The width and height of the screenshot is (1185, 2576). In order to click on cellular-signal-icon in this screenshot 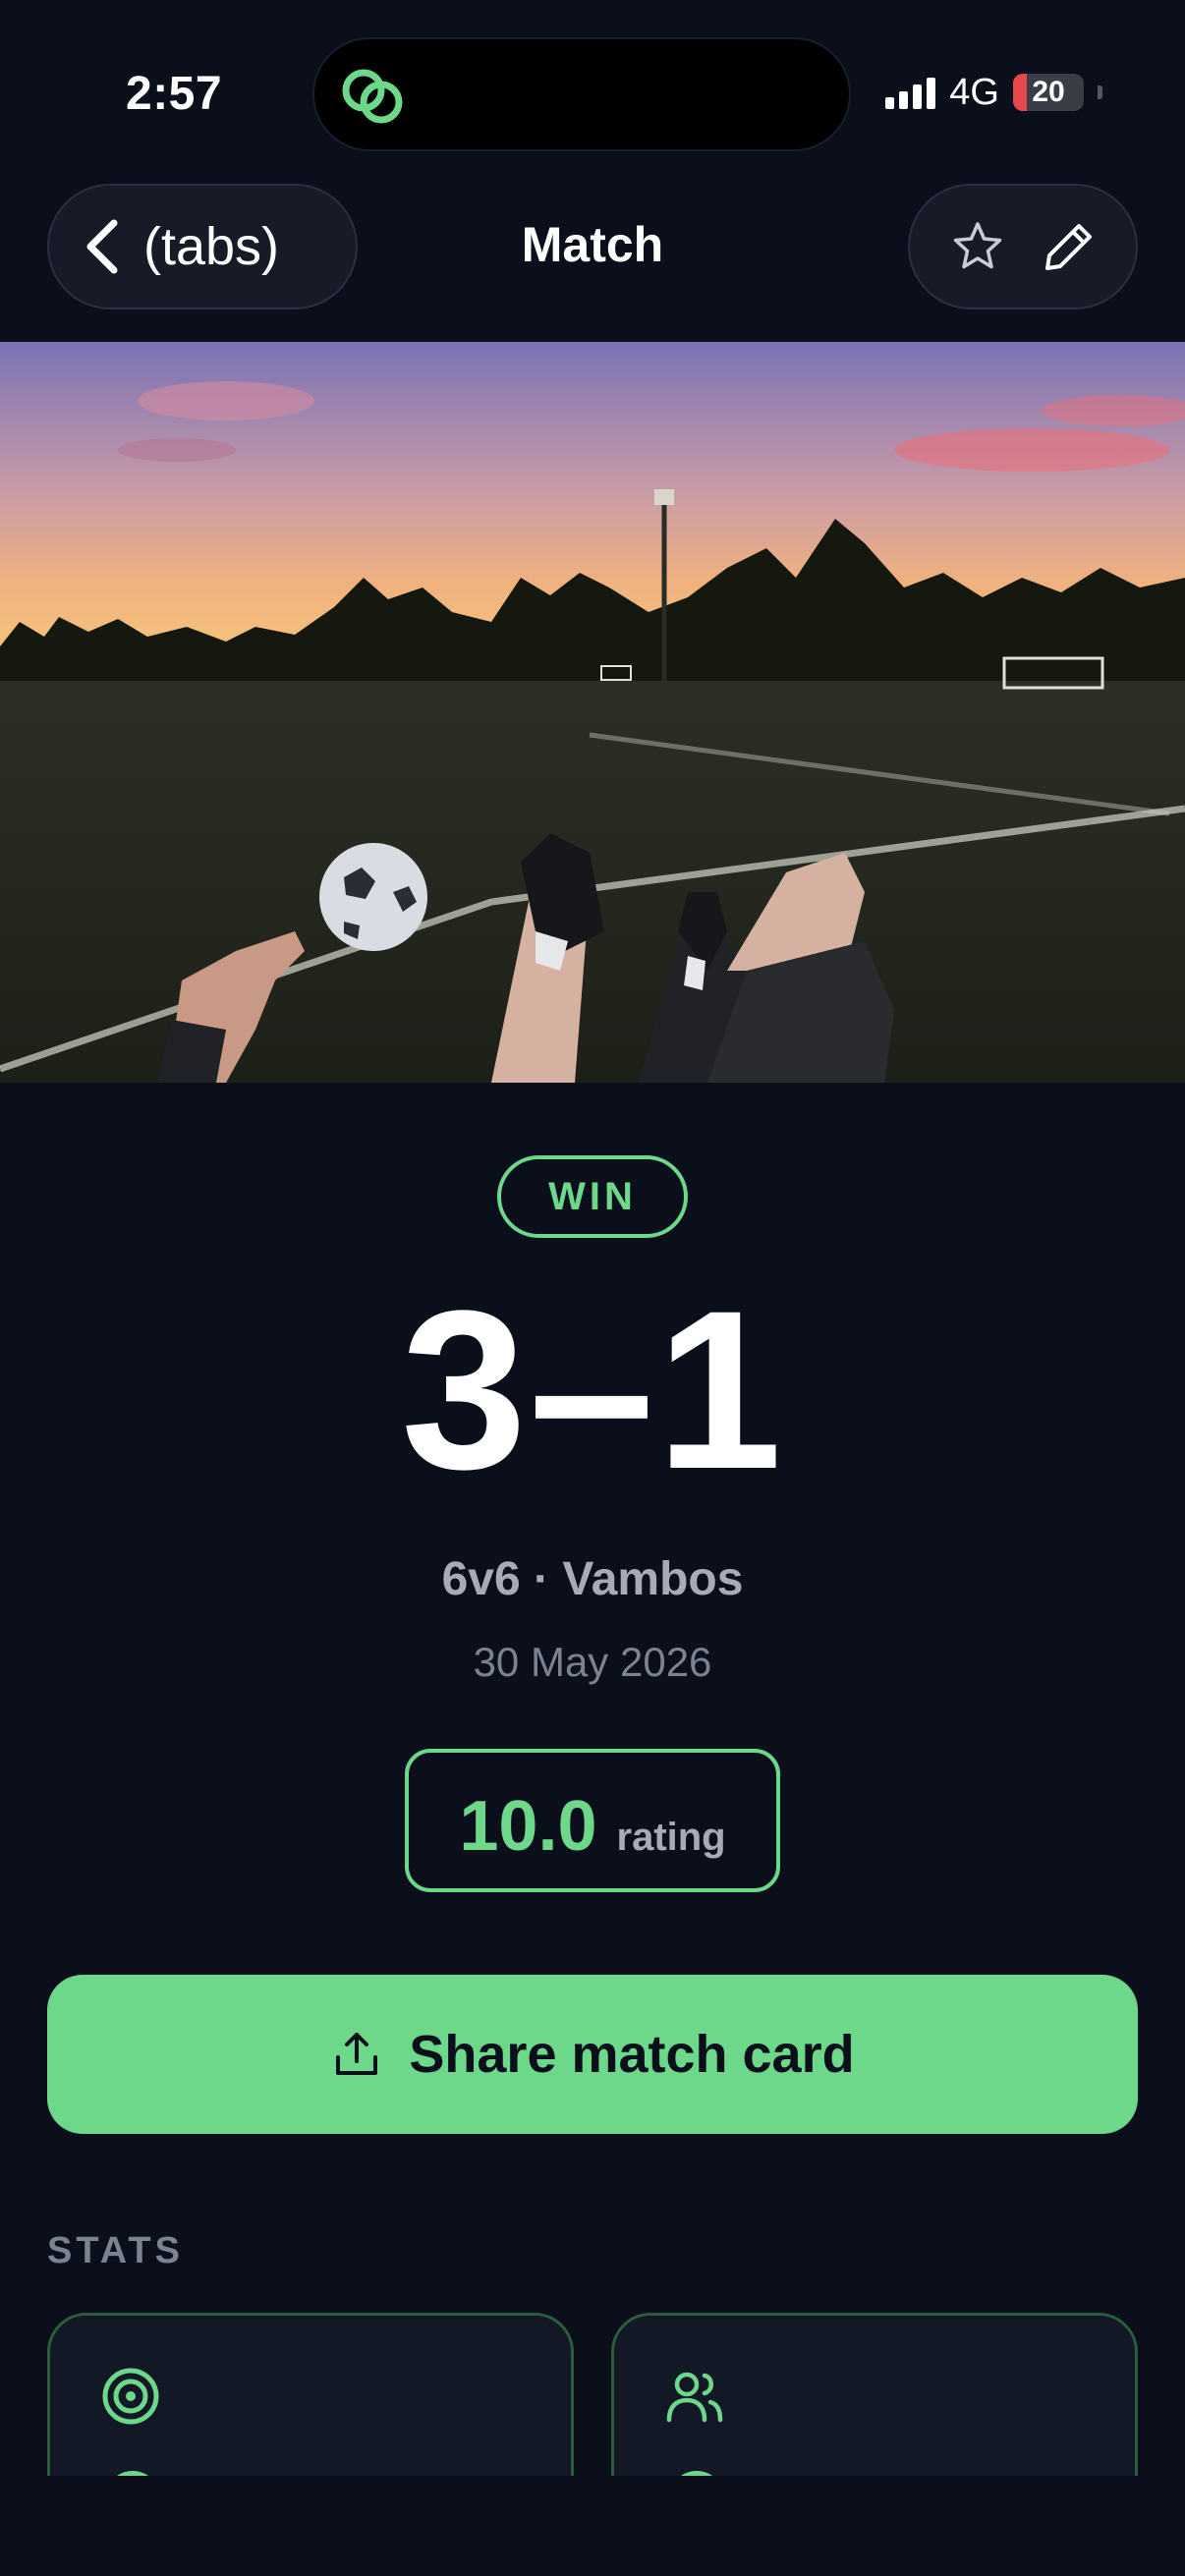, I will do `click(911, 92)`.